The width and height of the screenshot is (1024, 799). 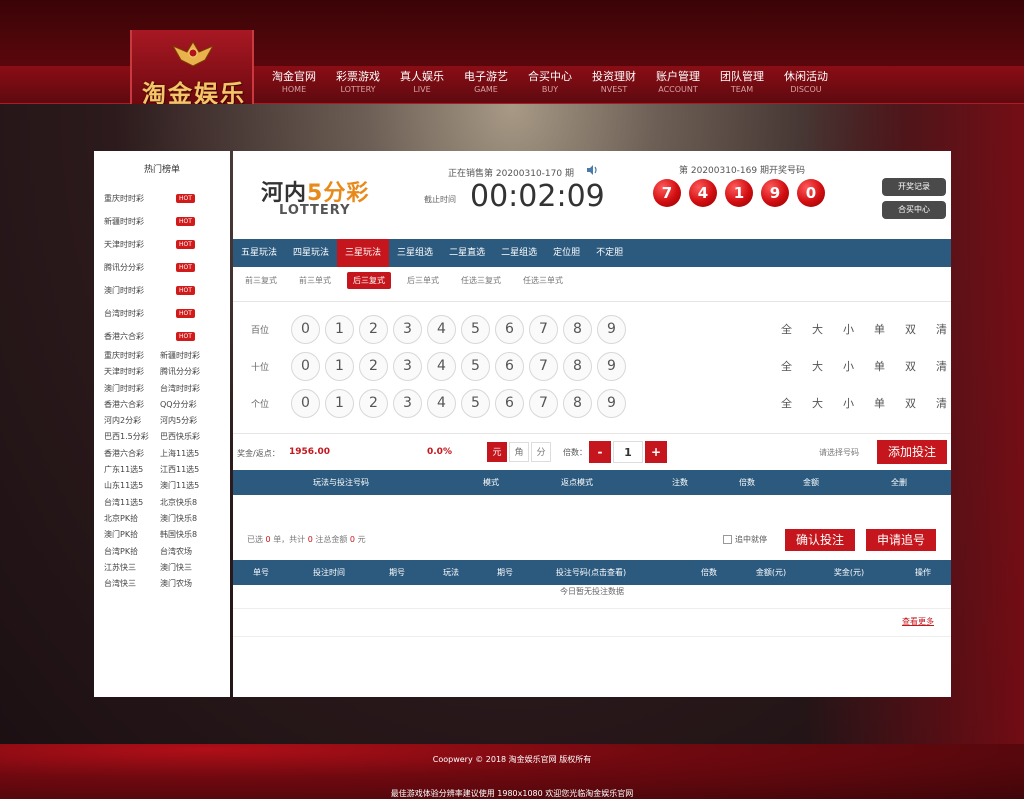 What do you see at coordinates (191, 535) in the screenshot?
I see `lottery-link: 韩国快乐8` at bounding box center [191, 535].